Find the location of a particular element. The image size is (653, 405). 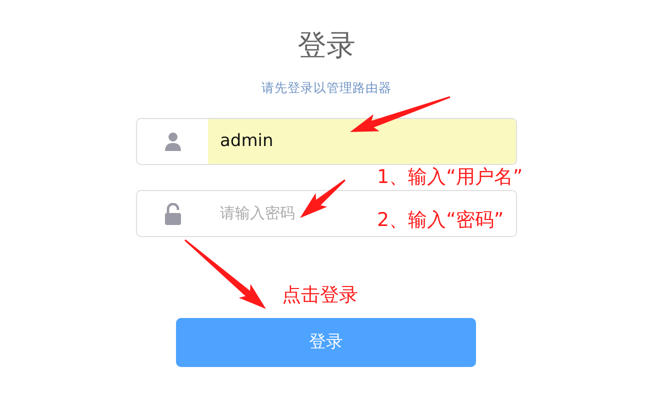

annotation-text: 2、输入“密码” is located at coordinates (440, 220).